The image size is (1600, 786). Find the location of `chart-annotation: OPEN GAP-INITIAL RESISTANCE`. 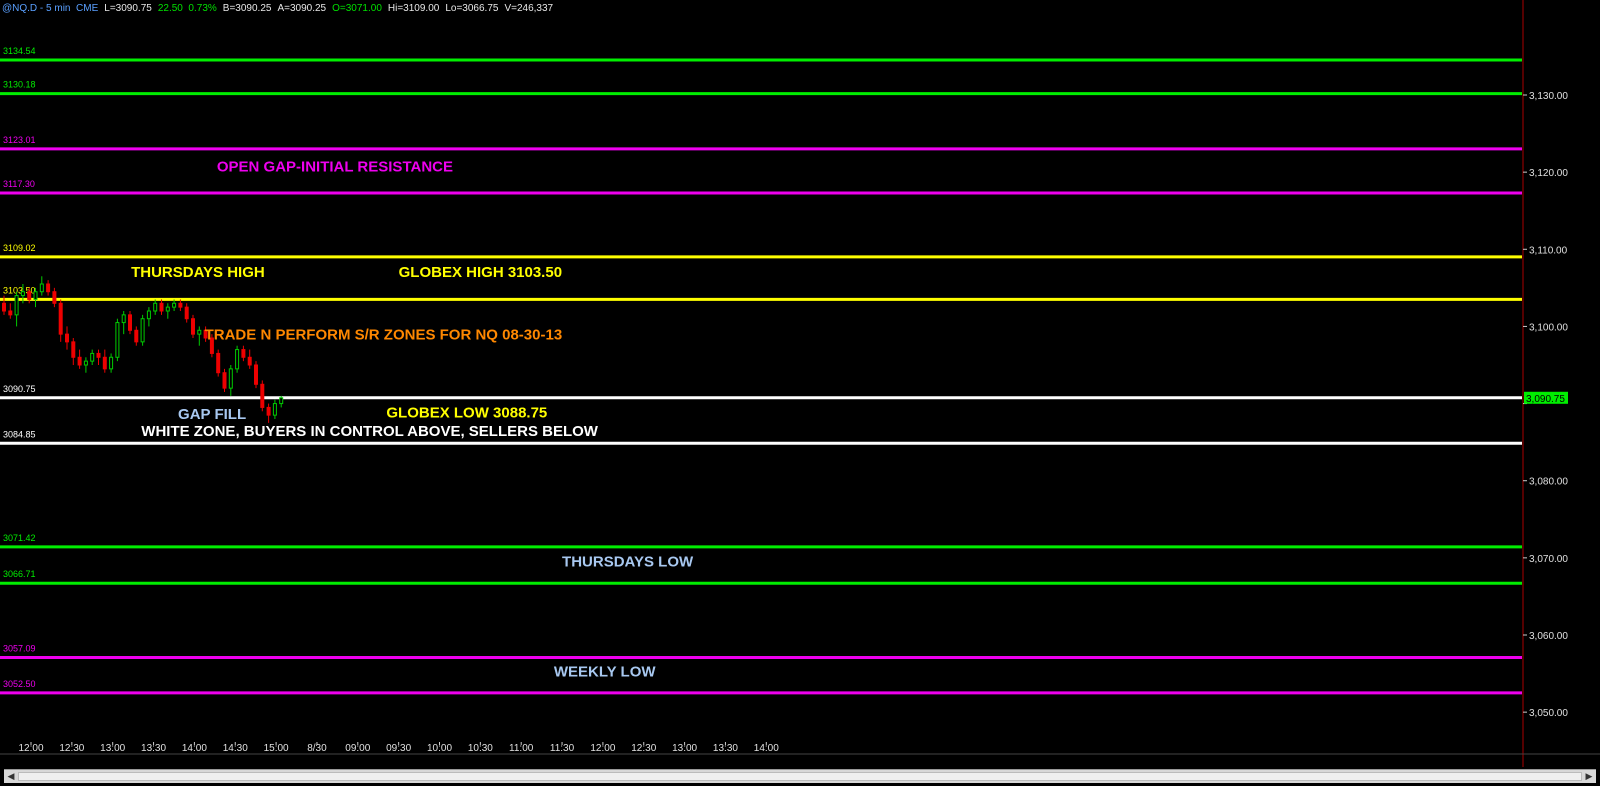

chart-annotation: OPEN GAP-INITIAL RESISTANCE is located at coordinates (335, 166).